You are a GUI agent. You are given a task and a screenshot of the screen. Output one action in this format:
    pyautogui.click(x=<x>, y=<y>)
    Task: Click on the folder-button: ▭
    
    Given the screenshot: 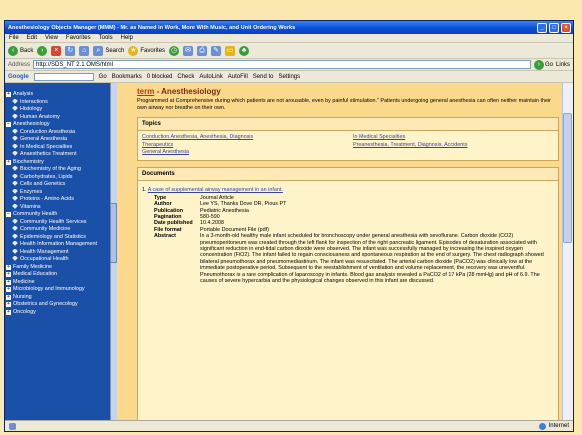 What is the action you would take?
    pyautogui.click(x=230, y=50)
    